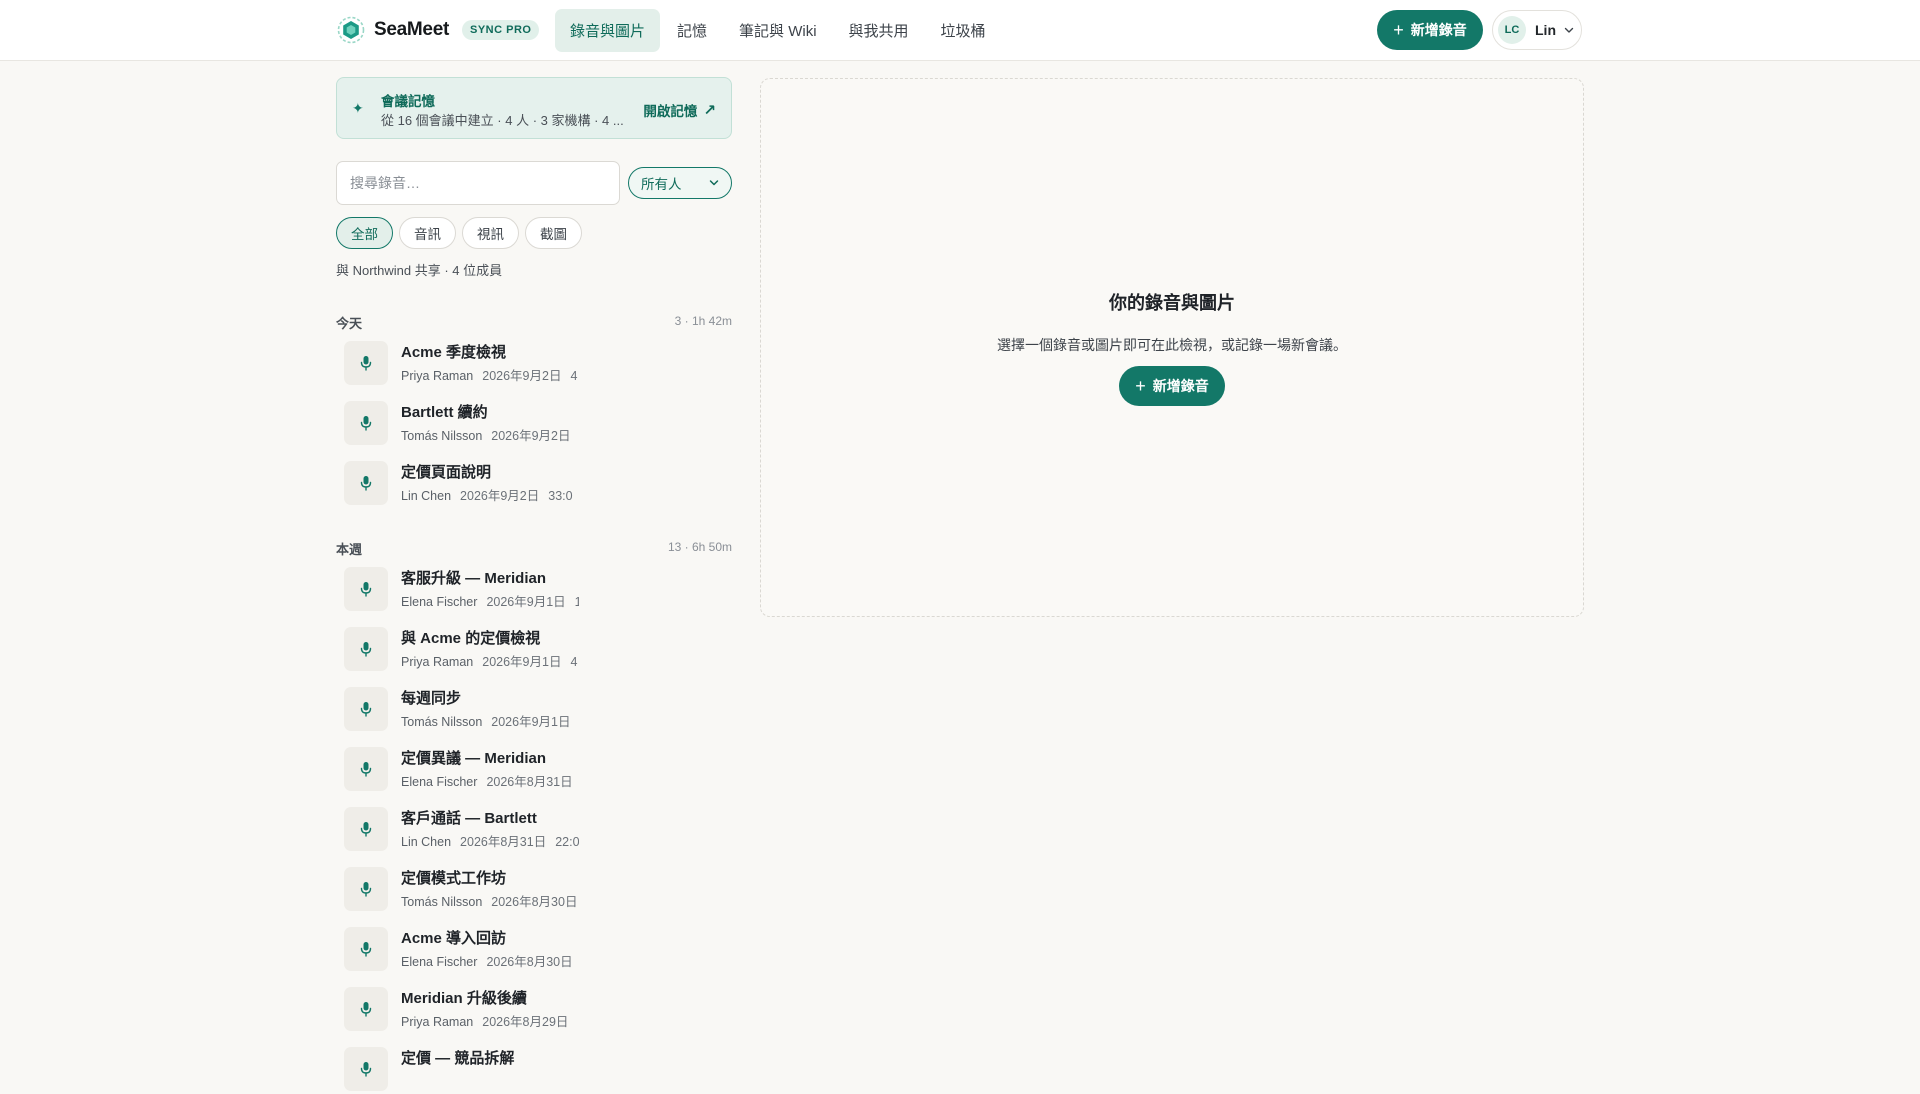 The width and height of the screenshot is (1920, 1094). I want to click on arrow-up-right-icon: ↗, so click(709, 110).